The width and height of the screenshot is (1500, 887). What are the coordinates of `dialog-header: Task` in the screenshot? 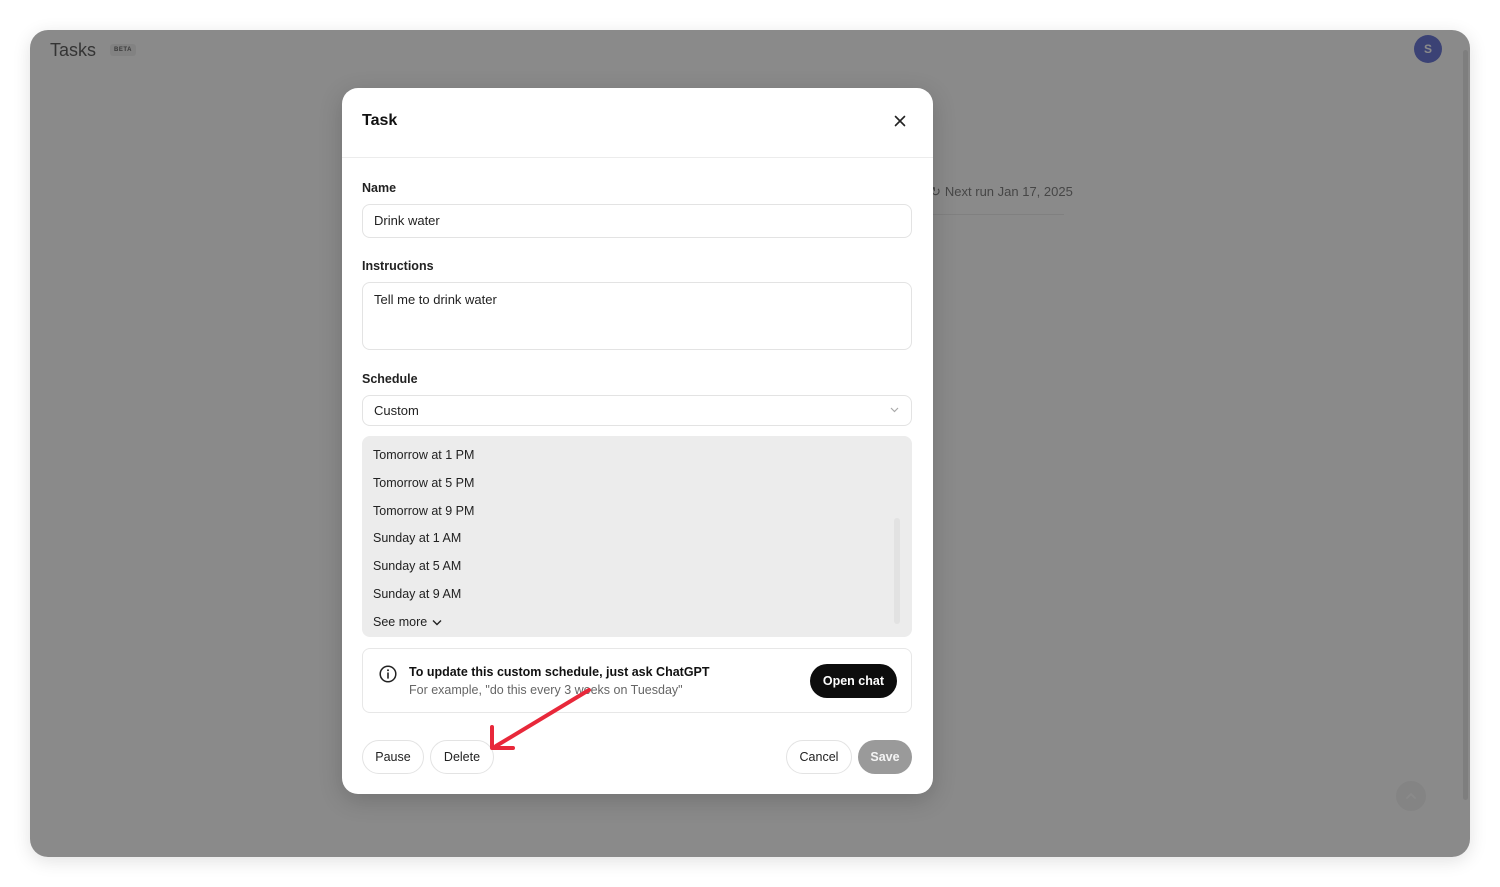 It's located at (637, 123).